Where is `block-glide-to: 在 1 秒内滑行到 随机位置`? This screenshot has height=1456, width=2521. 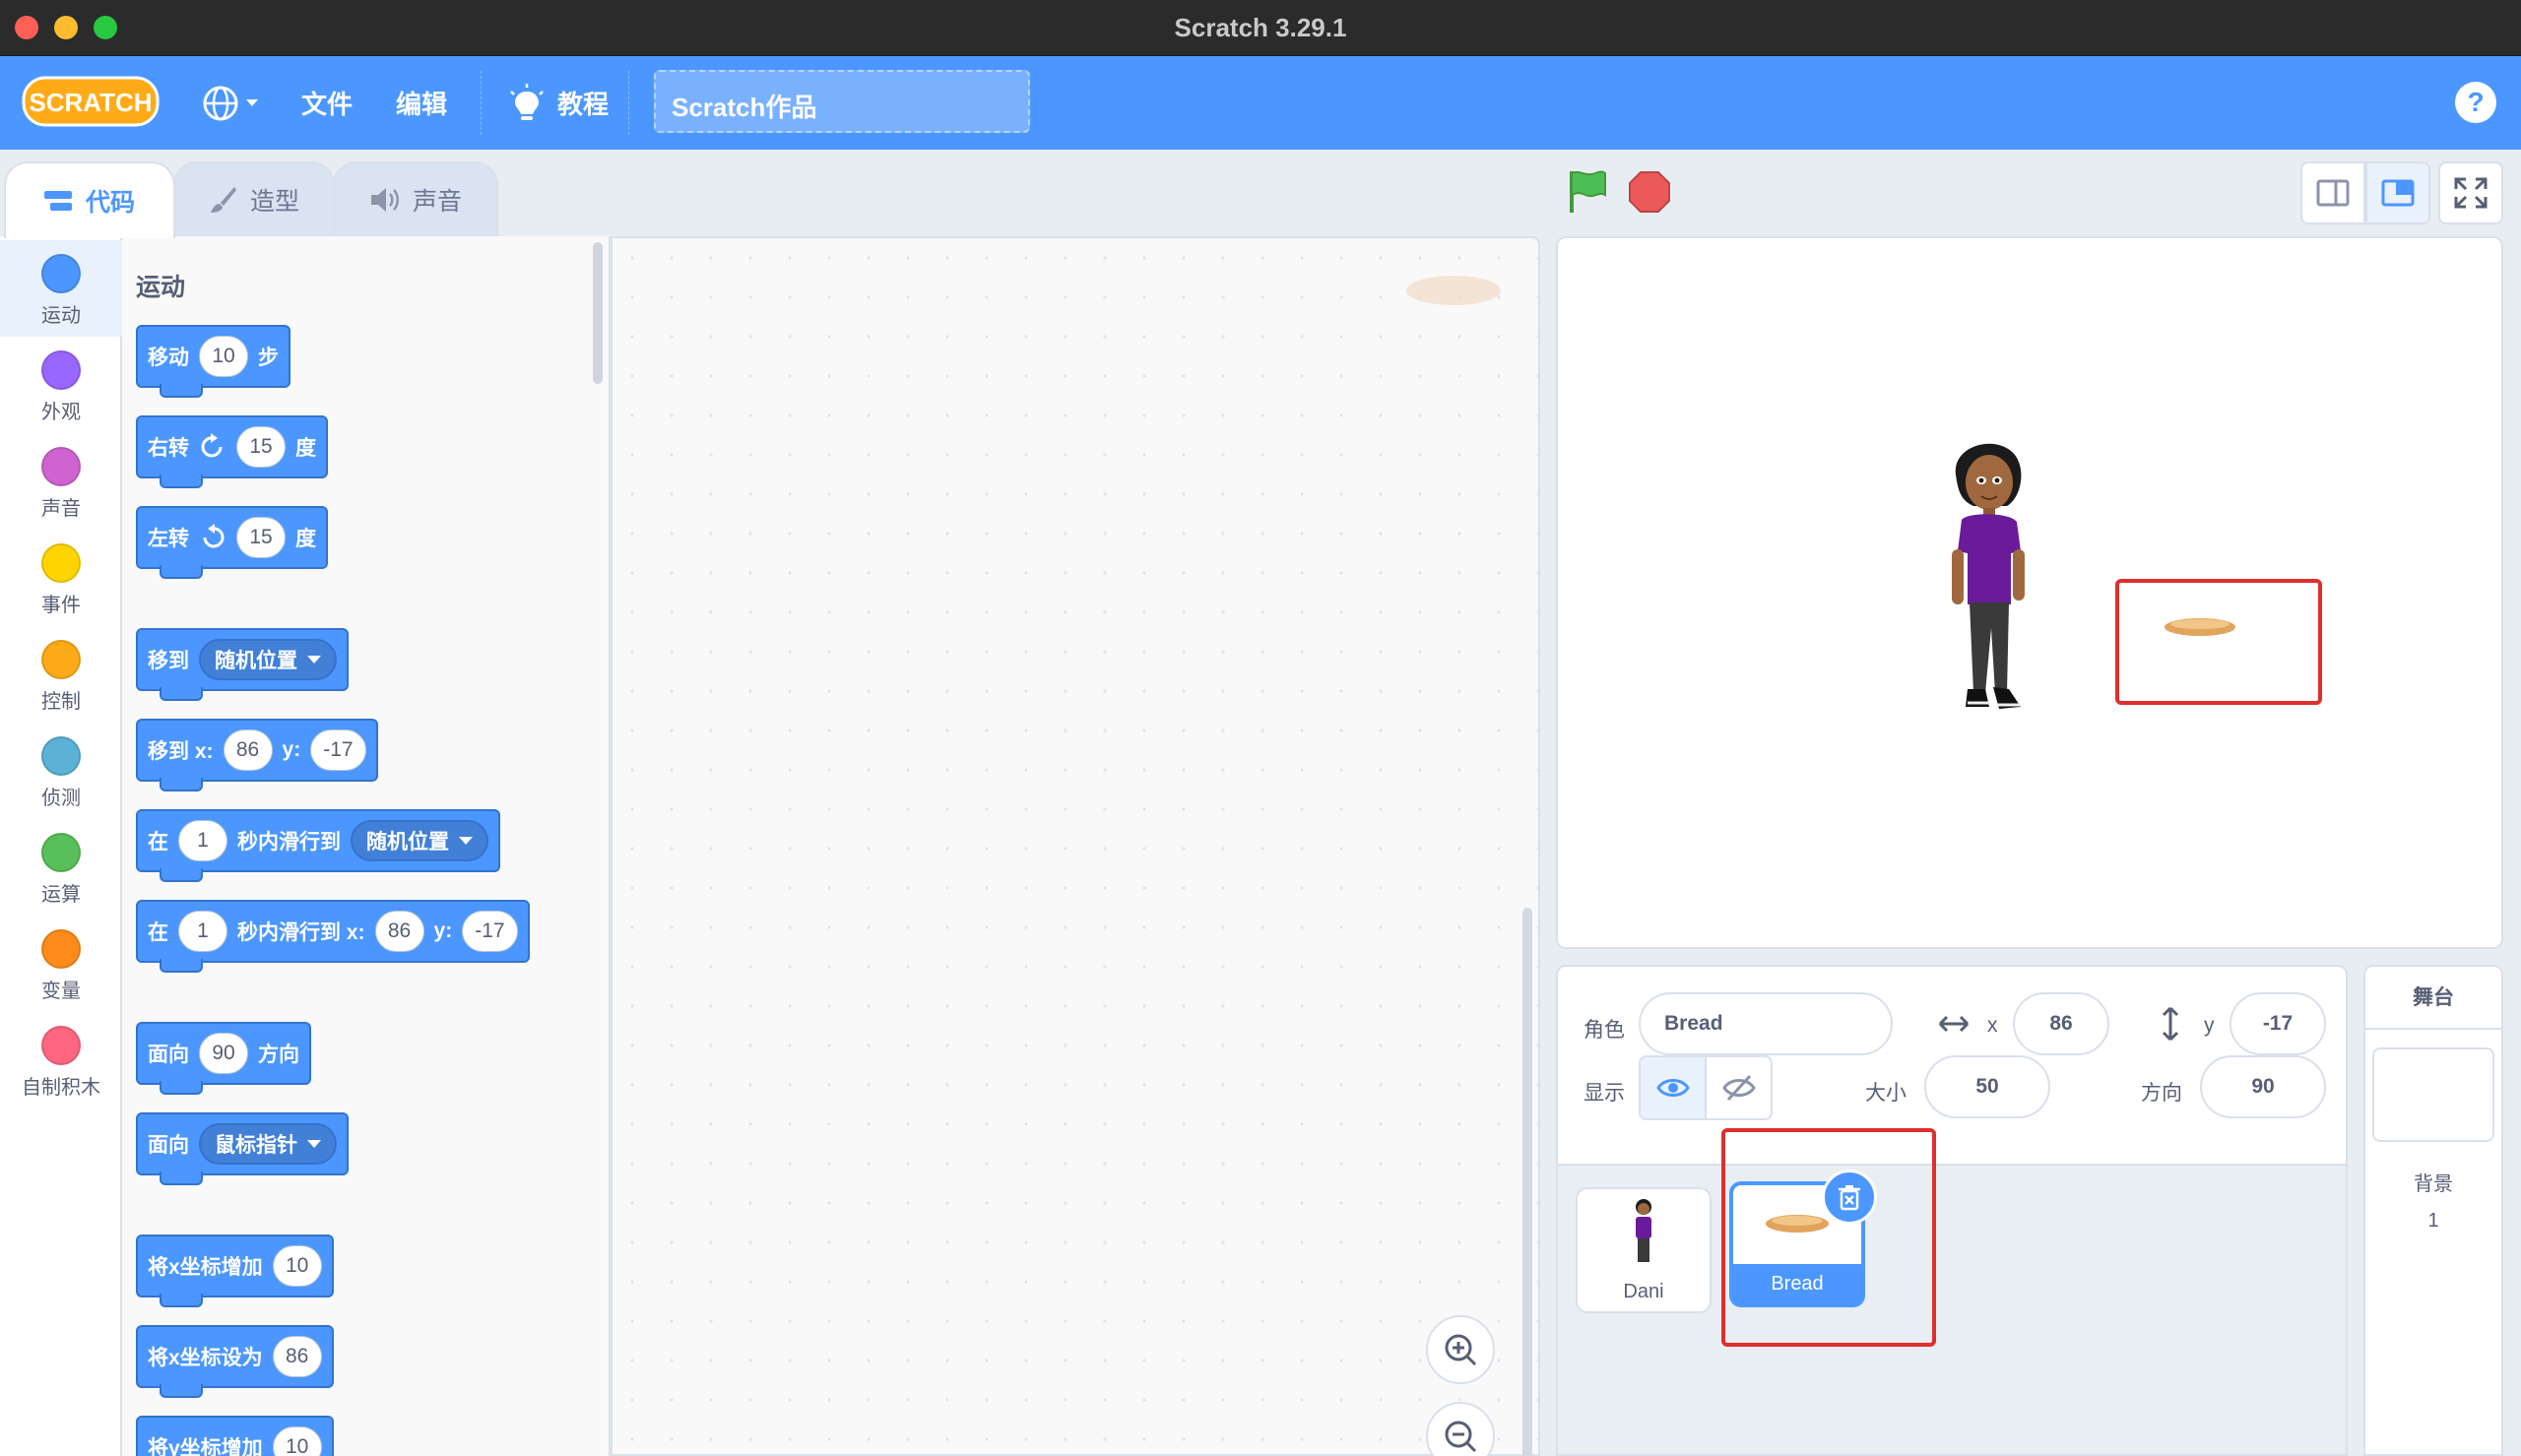 block-glide-to: 在 1 秒内滑行到 随机位置 is located at coordinates (318, 845).